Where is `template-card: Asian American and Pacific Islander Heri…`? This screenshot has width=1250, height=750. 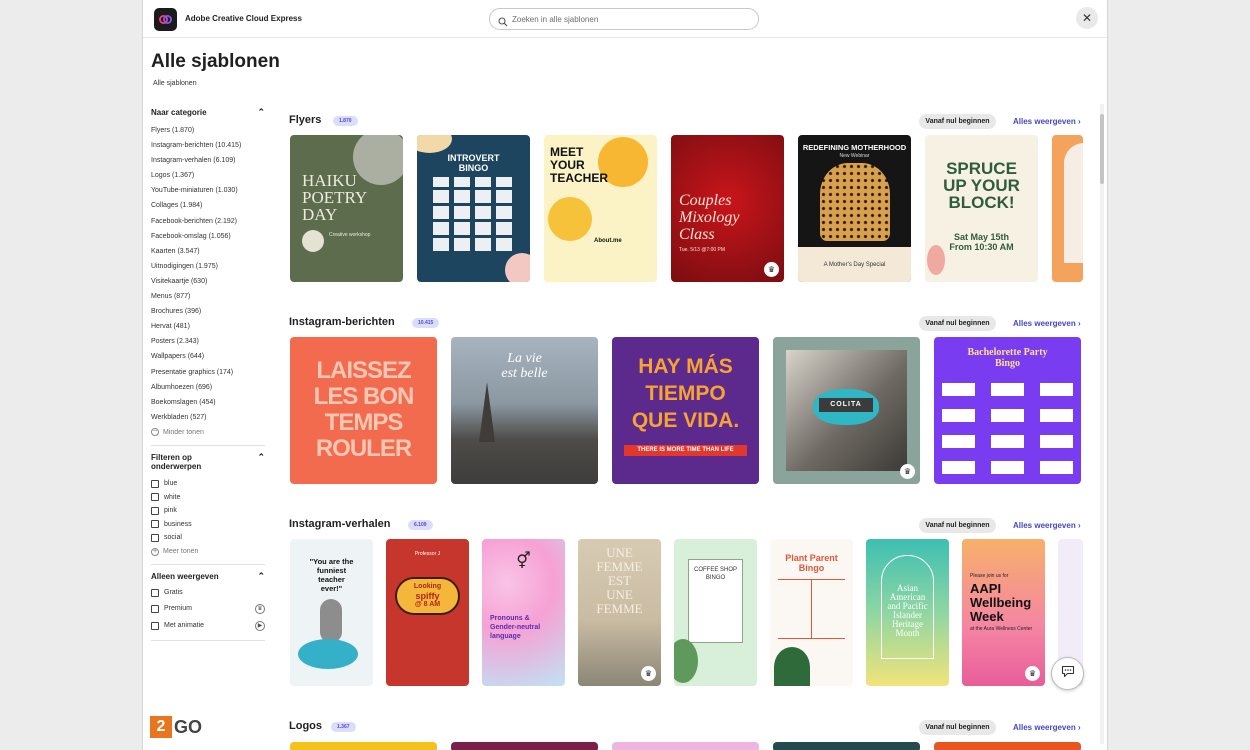
template-card: Asian American and Pacific Islander Heri… is located at coordinates (907, 612).